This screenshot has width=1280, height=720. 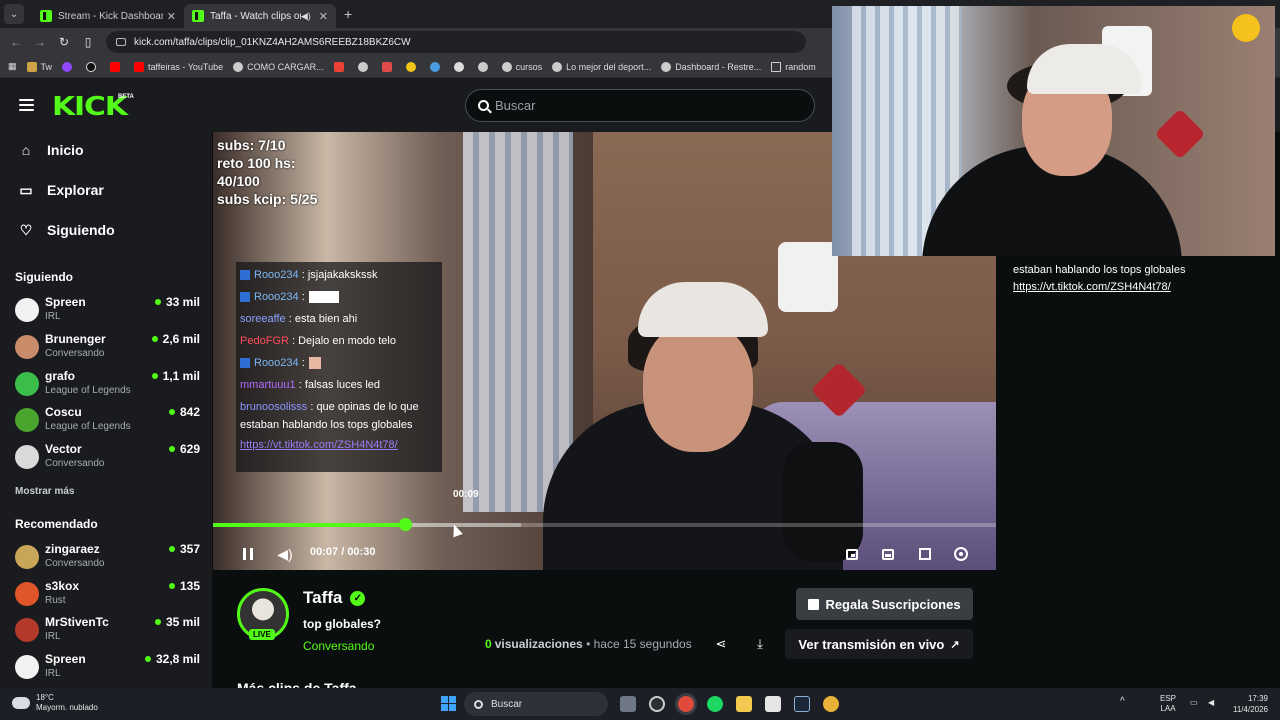 I want to click on sidebar-item-inicio: ⌂ Inicio, so click(x=51, y=150).